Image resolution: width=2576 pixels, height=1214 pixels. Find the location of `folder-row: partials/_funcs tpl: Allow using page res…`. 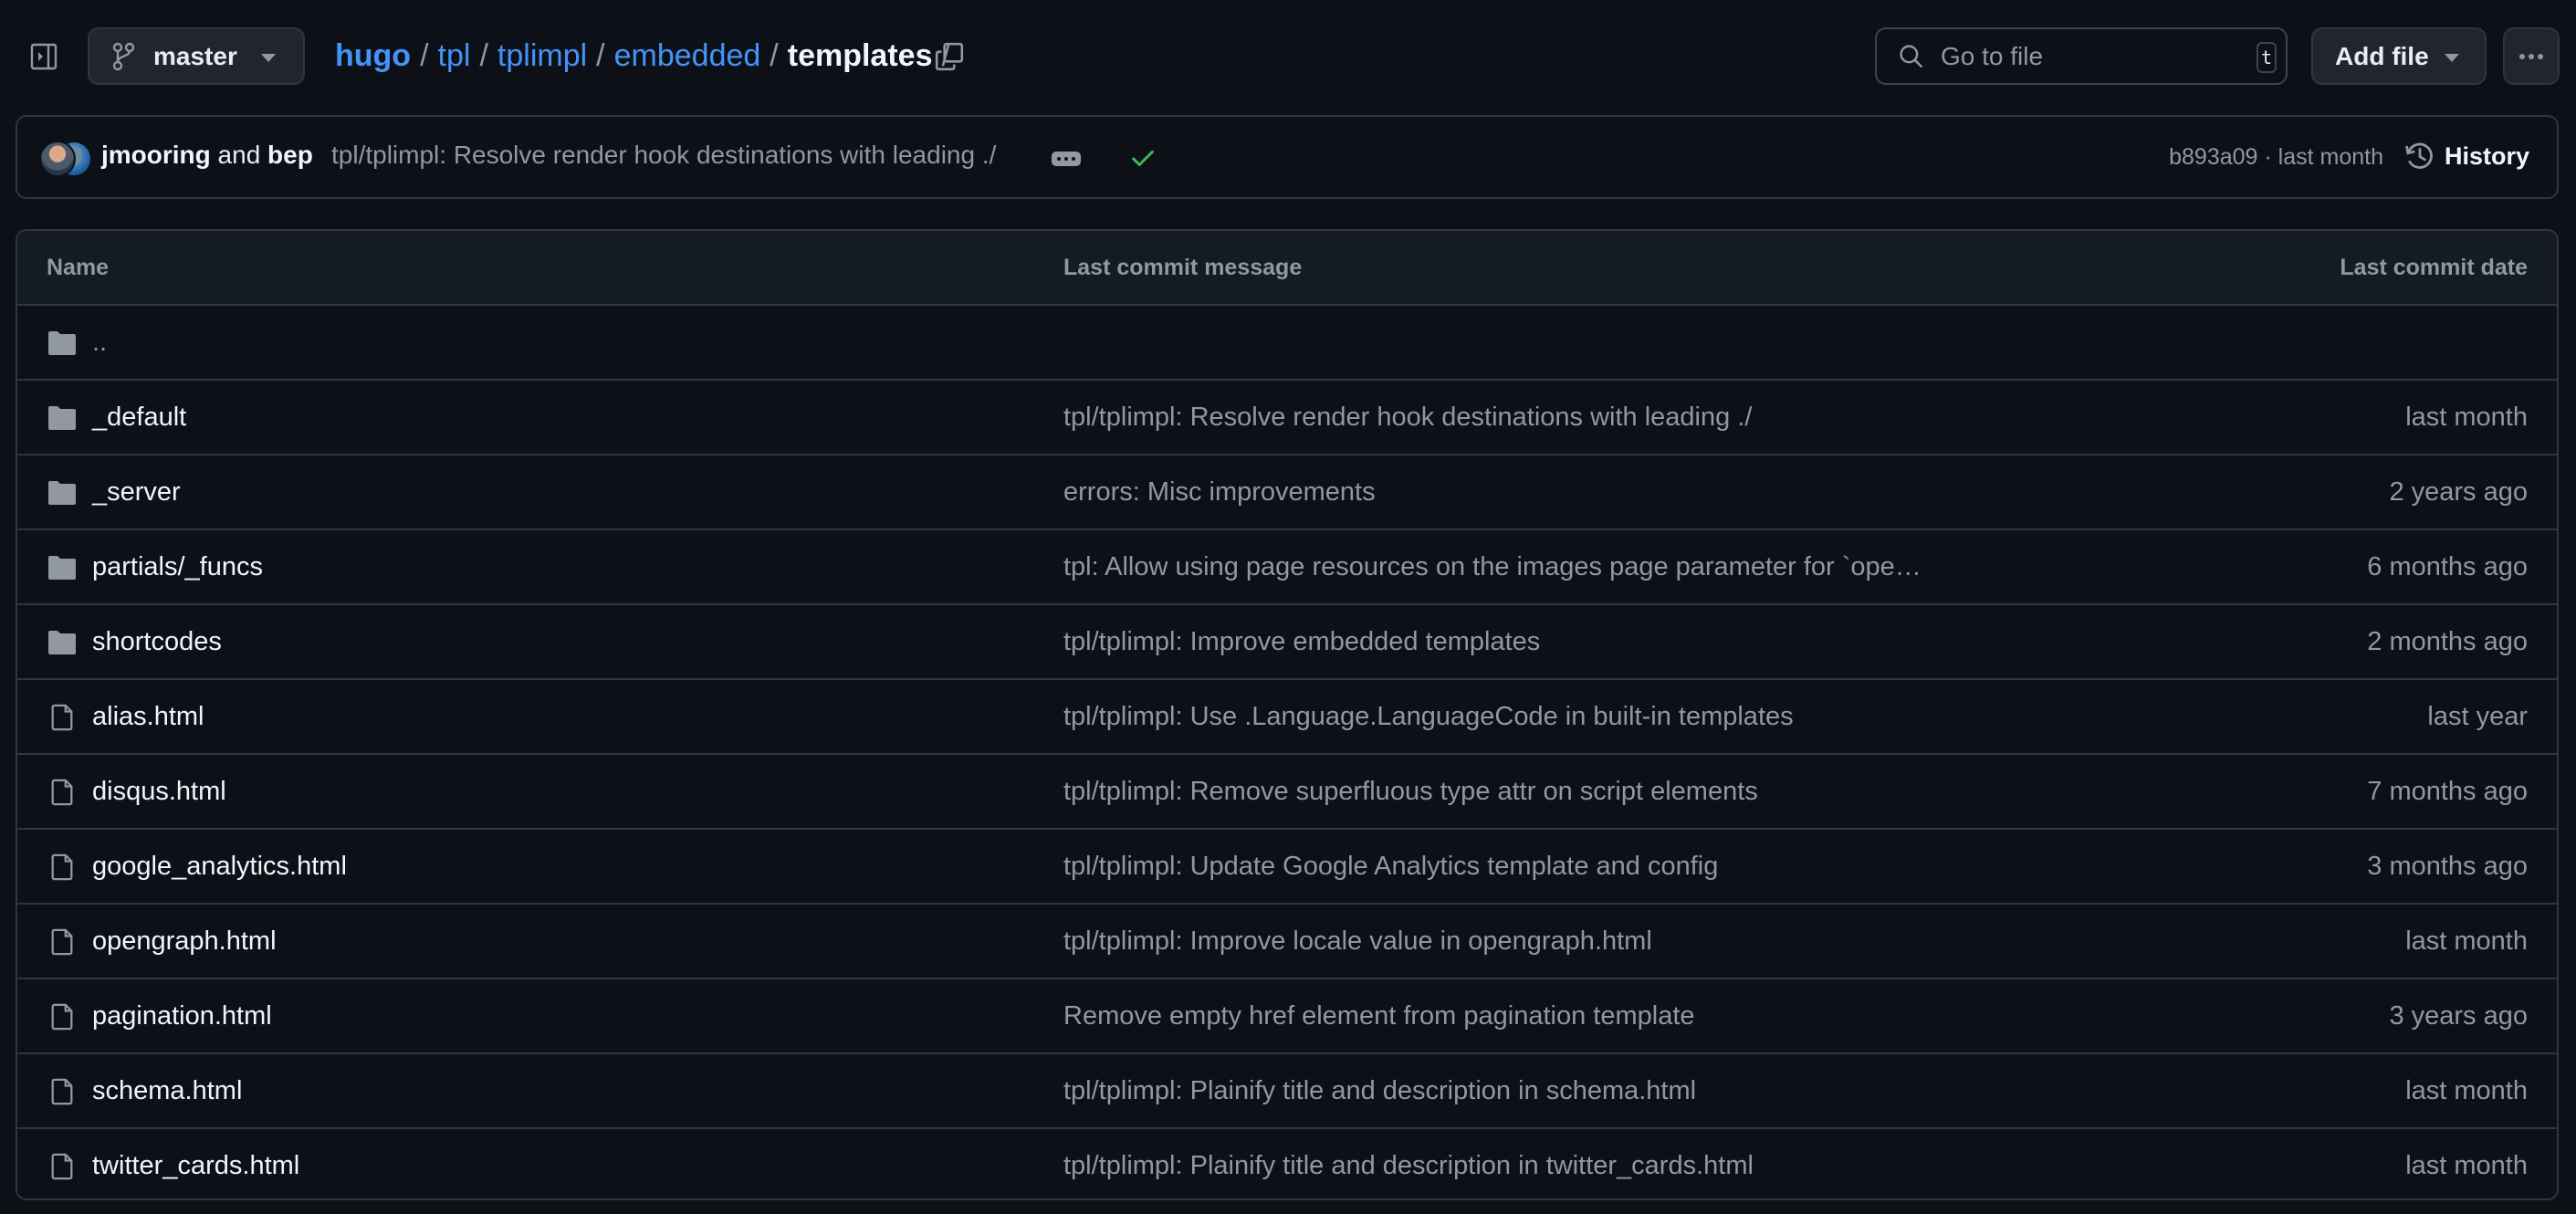

folder-row: partials/_funcs tpl: Allow using page res… is located at coordinates (1287, 567).